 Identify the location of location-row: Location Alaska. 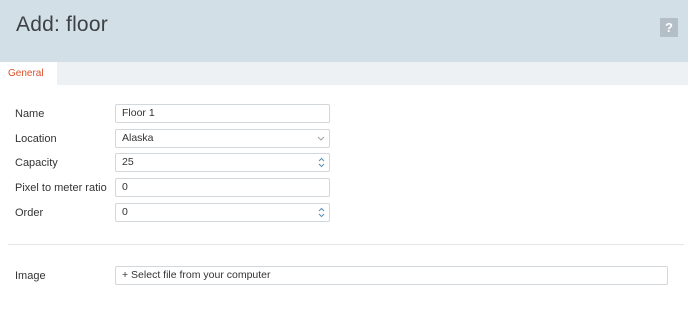
(344, 139).